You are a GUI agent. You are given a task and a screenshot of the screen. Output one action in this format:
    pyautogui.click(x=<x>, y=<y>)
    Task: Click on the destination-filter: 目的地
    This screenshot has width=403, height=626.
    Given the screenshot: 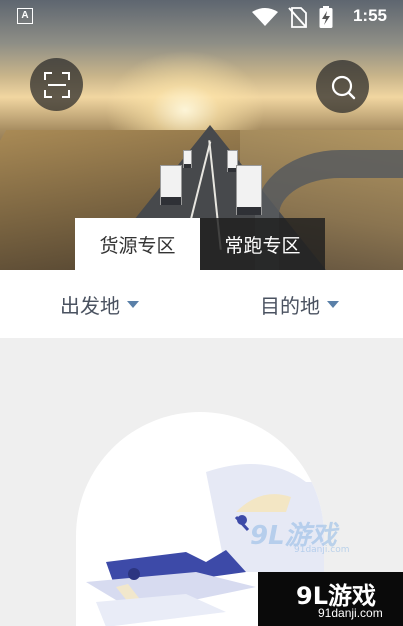 What is the action you would take?
    pyautogui.click(x=299, y=304)
    